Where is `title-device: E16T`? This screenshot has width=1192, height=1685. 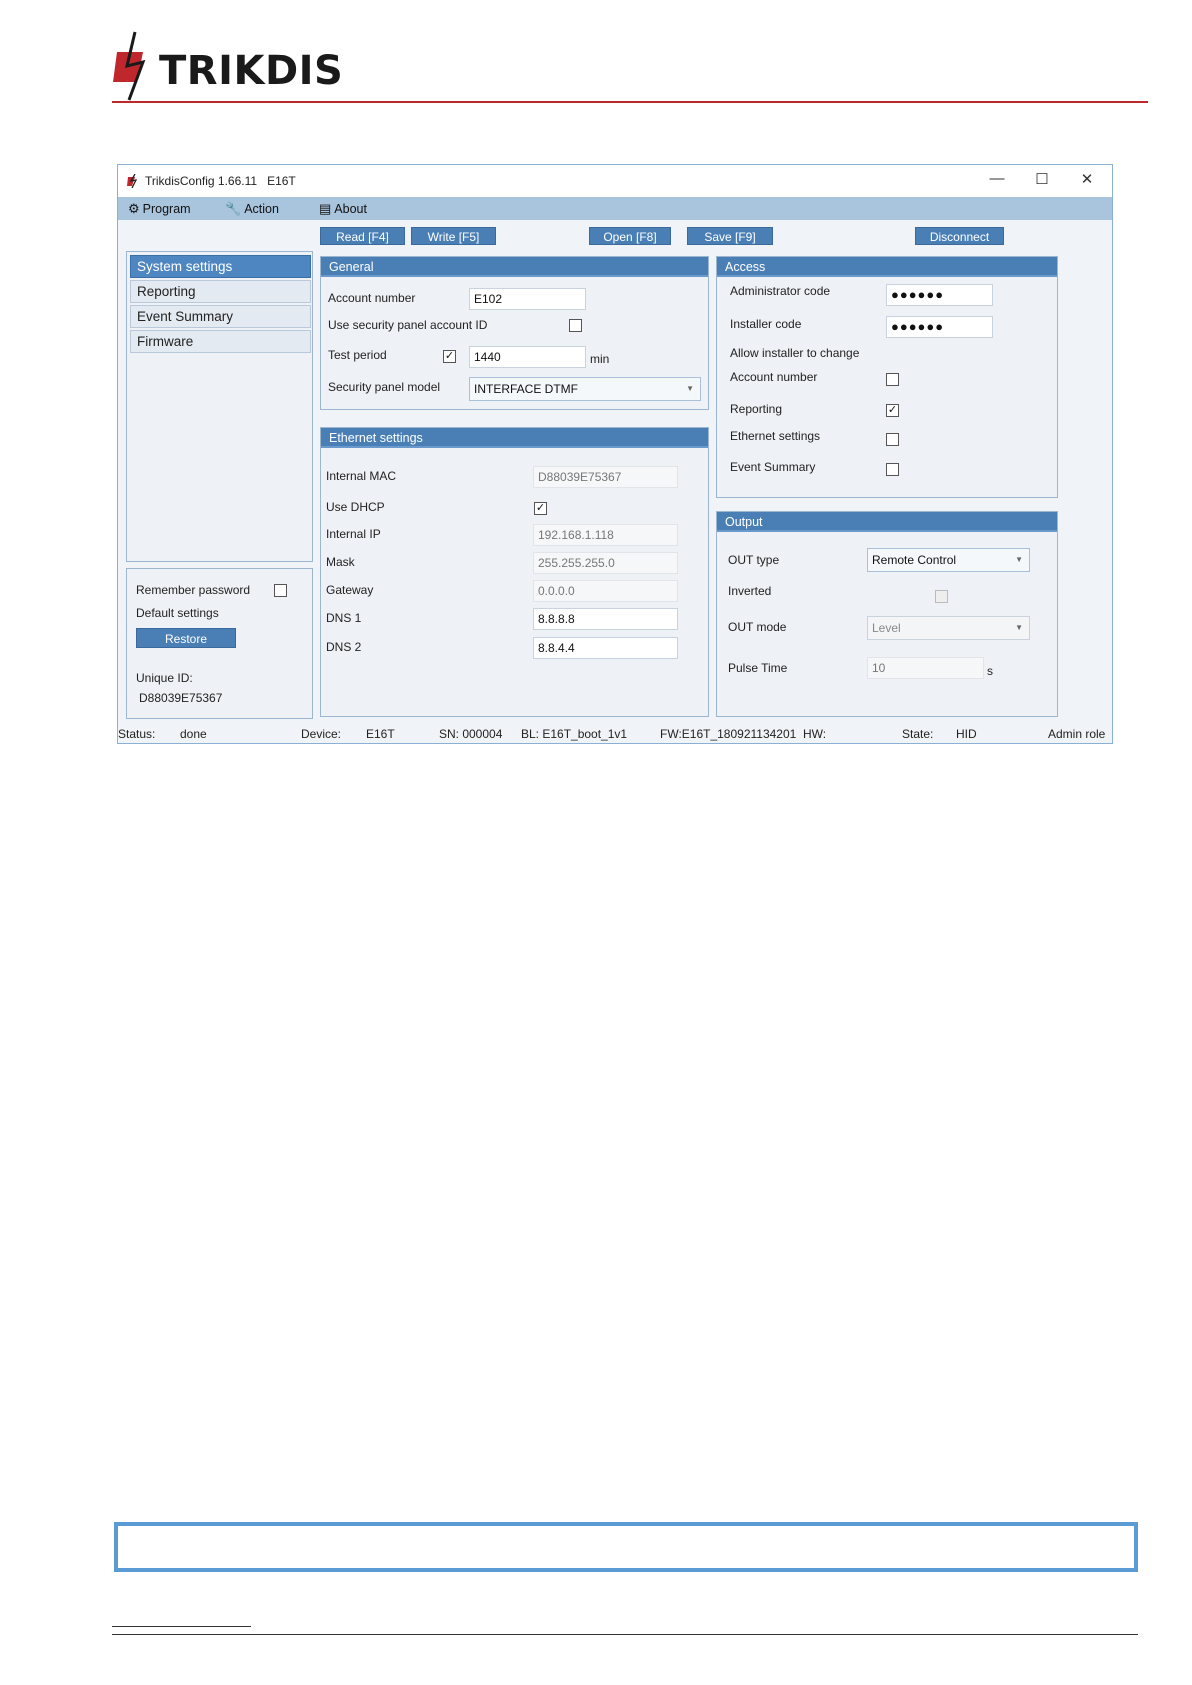
title-device: E16T is located at coordinates (281, 181).